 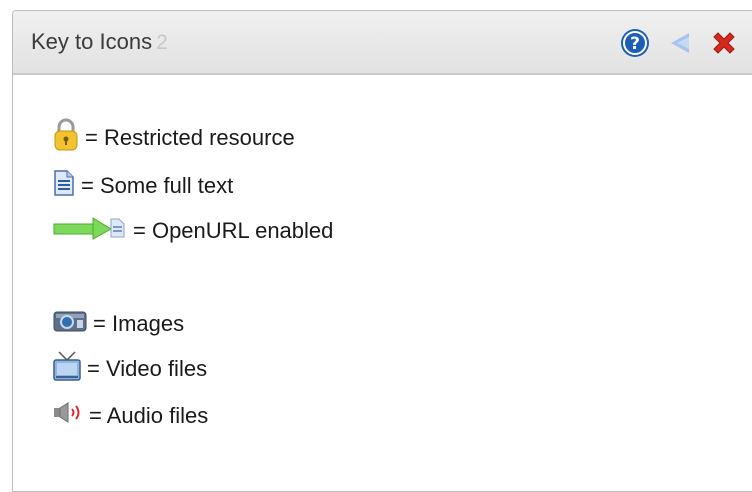 I want to click on legend-text-restricted: = Restricted resource, so click(x=190, y=137).